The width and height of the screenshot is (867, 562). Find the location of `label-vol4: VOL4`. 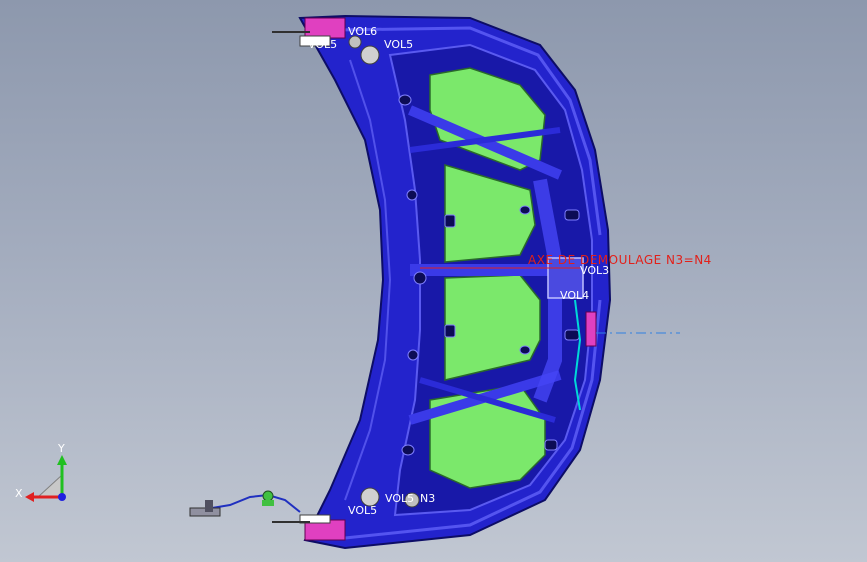

label-vol4: VOL4 is located at coordinates (574, 295).